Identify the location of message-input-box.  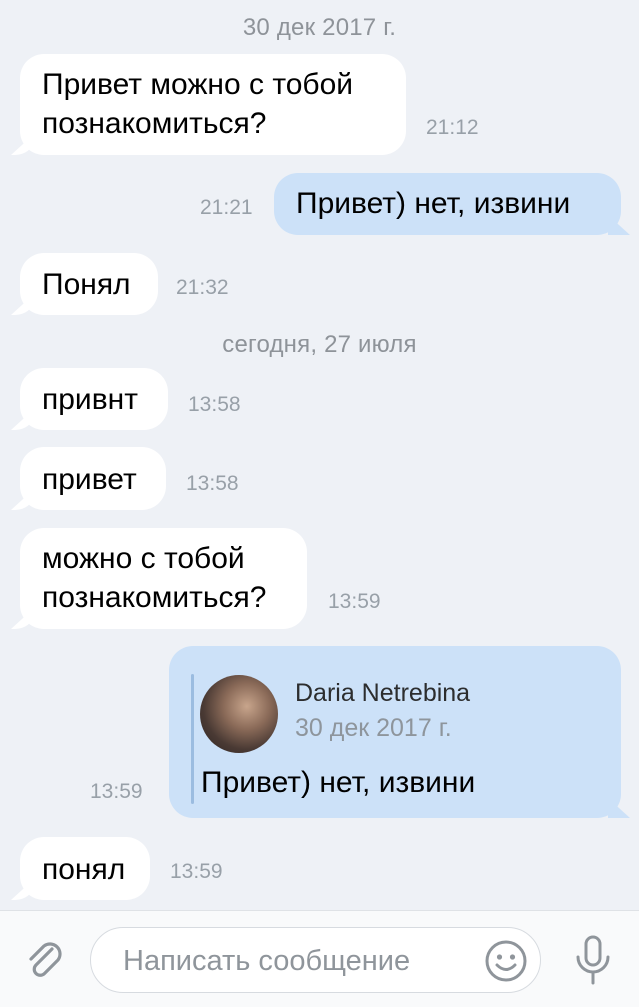
(315, 960).